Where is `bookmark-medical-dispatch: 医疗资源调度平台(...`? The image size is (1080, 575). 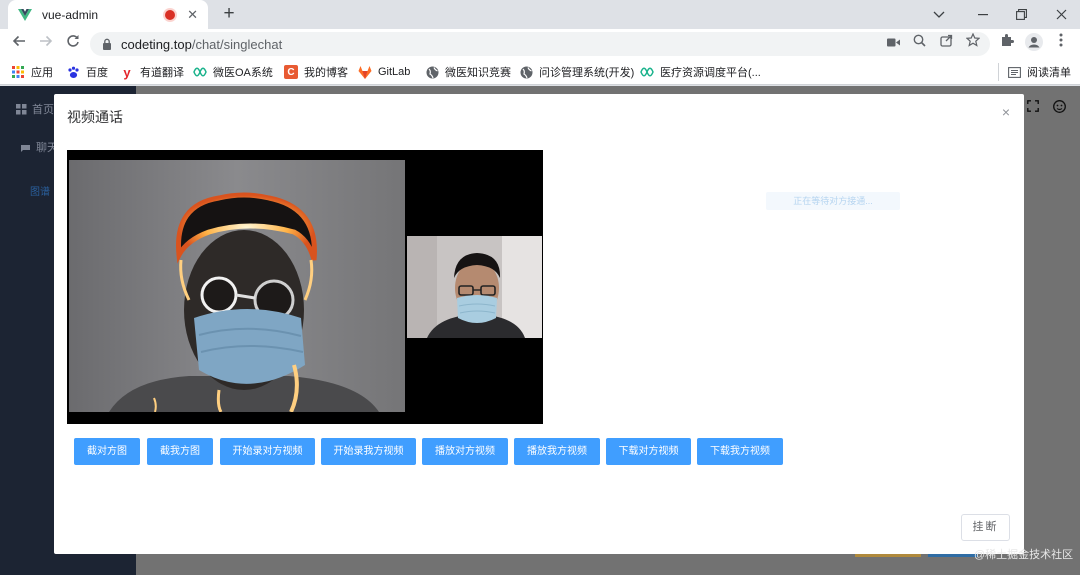
bookmark-medical-dispatch: 医疗资源调度平台(... is located at coordinates (700, 72).